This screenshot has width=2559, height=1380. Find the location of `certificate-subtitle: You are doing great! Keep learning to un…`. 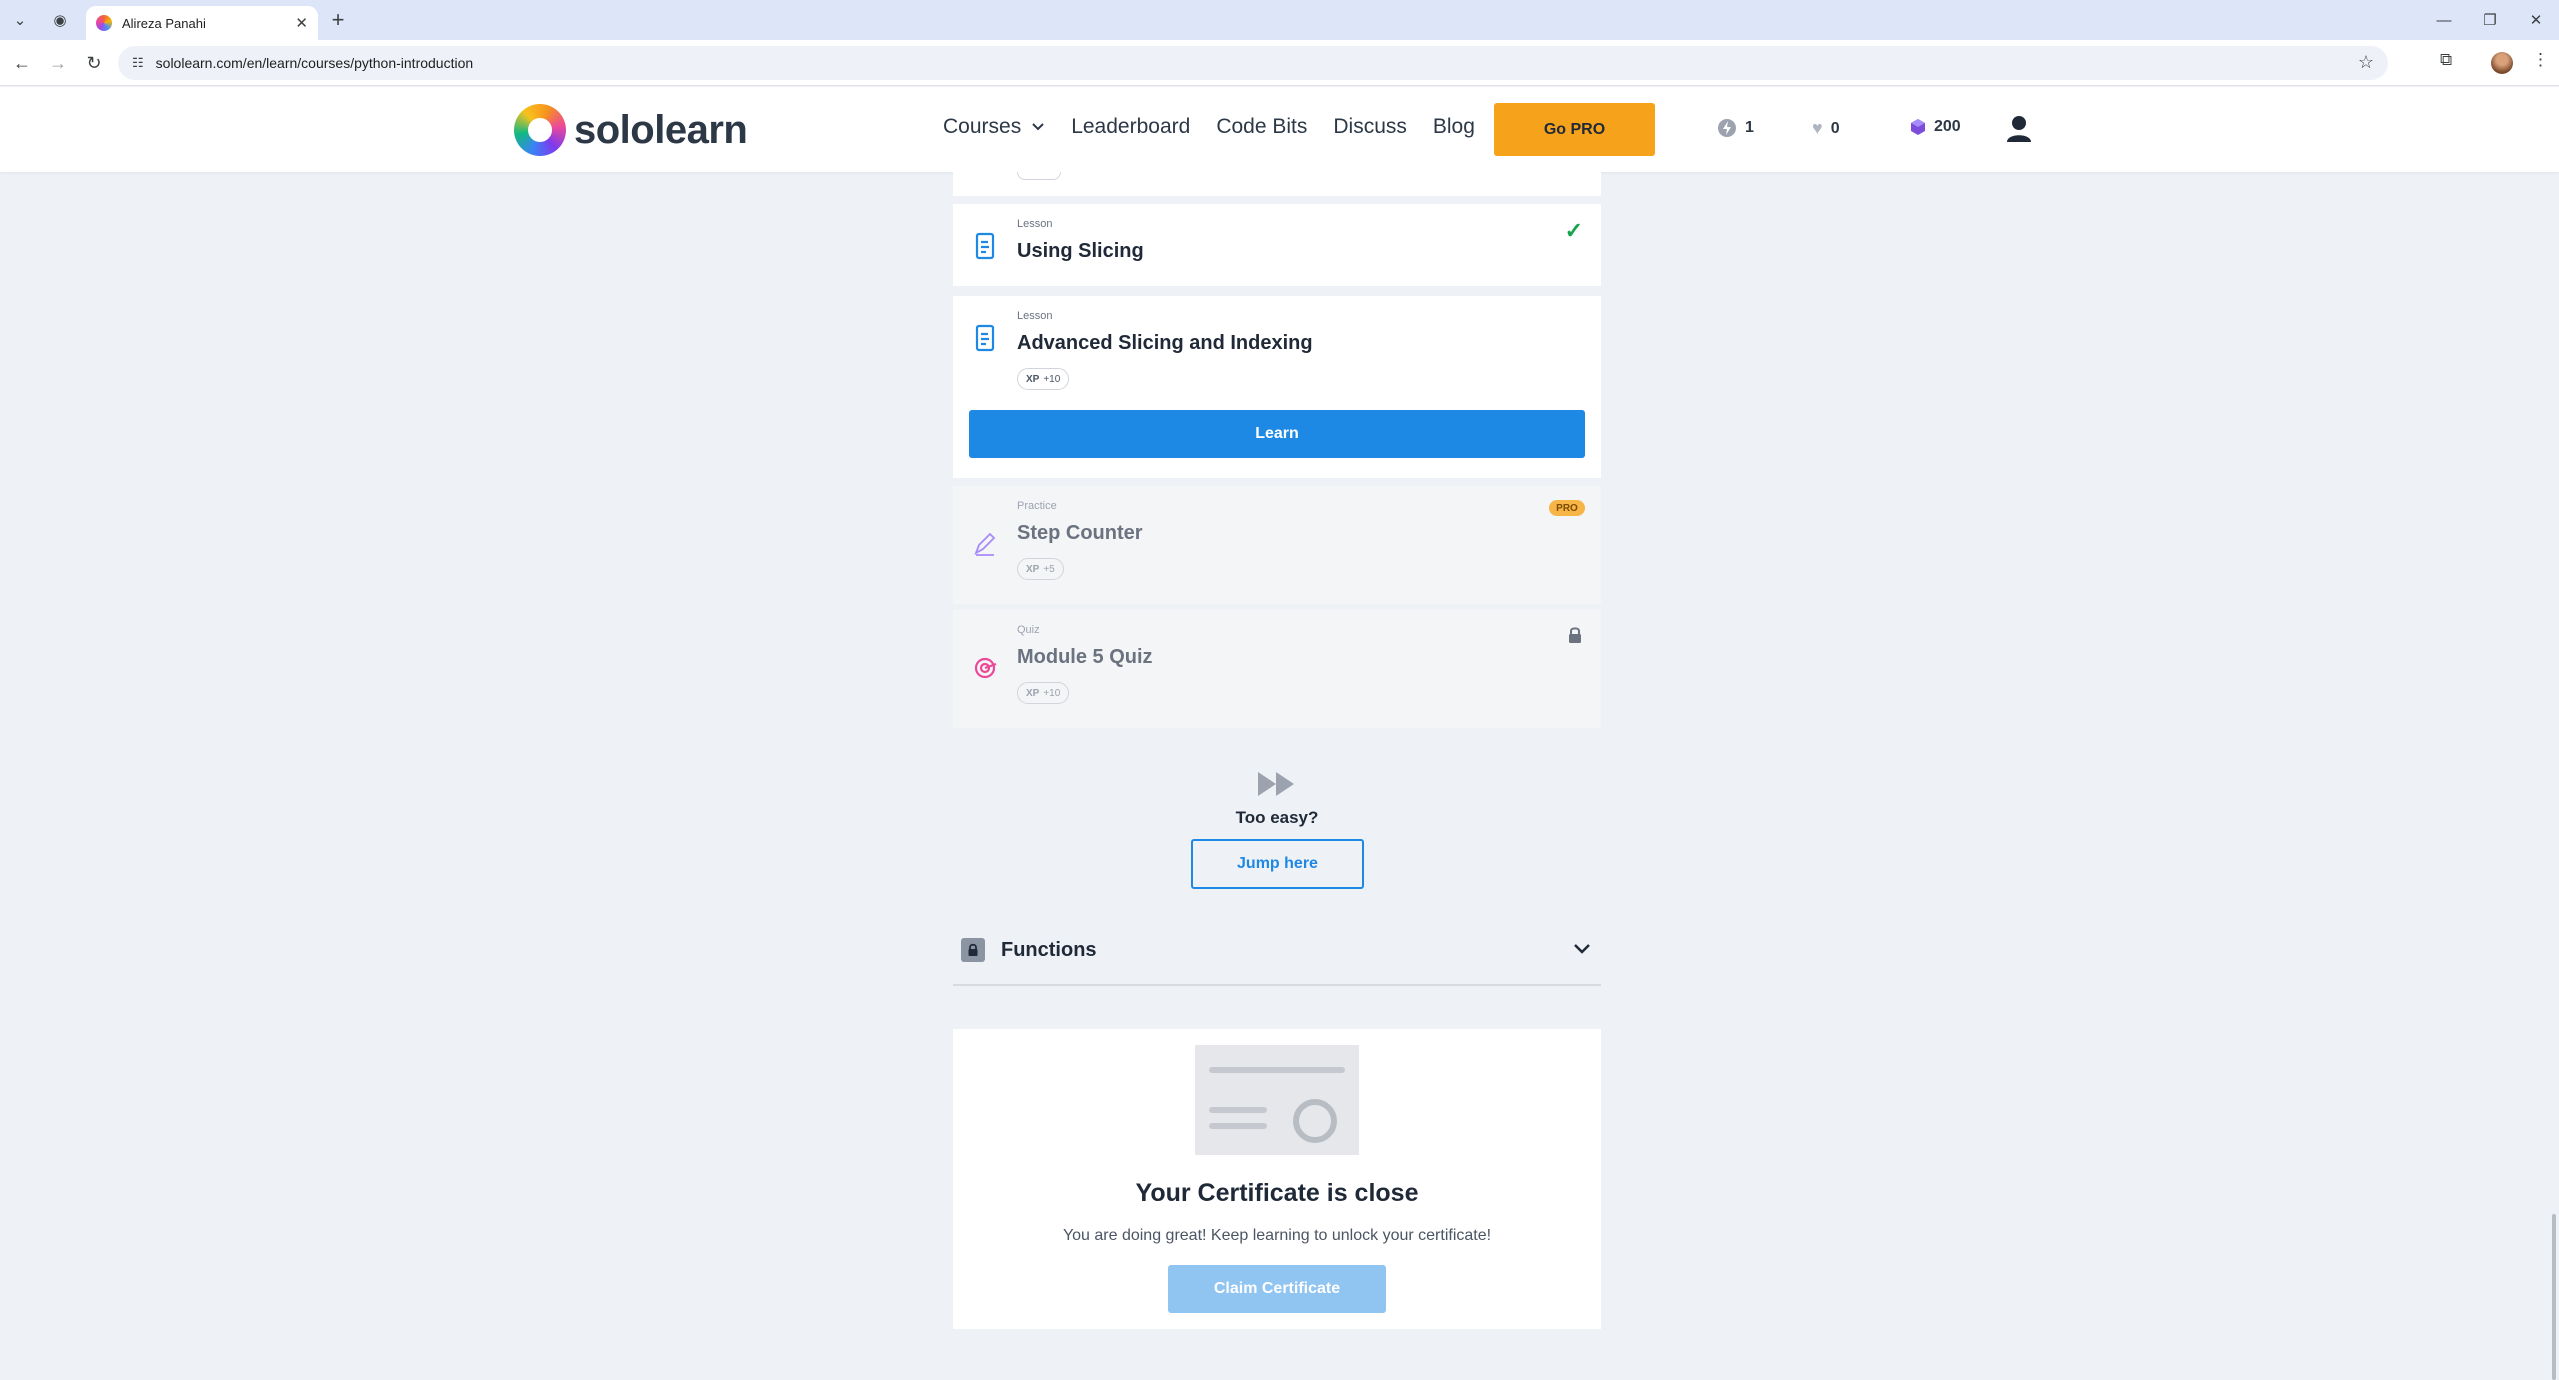

certificate-subtitle: You are doing great! Keep learning to un… is located at coordinates (1277, 1235).